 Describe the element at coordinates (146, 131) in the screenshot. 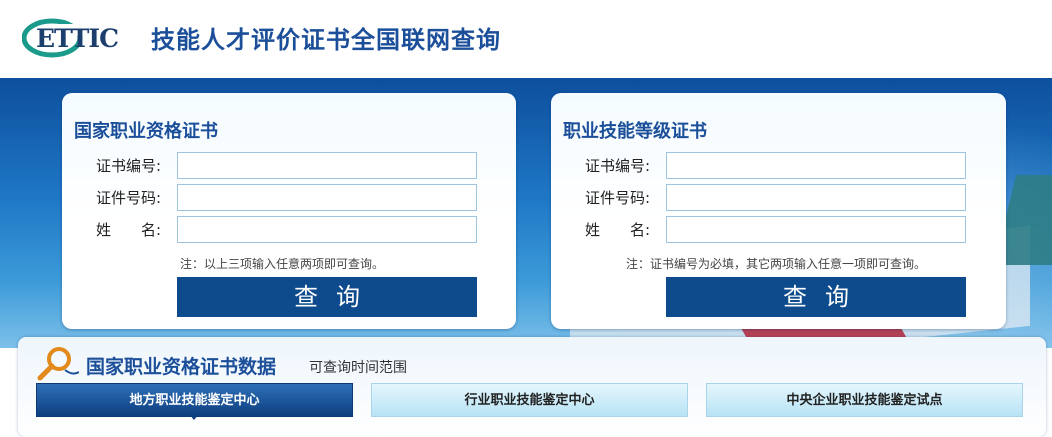

I see `card-title: 国家职业资格证书` at that location.